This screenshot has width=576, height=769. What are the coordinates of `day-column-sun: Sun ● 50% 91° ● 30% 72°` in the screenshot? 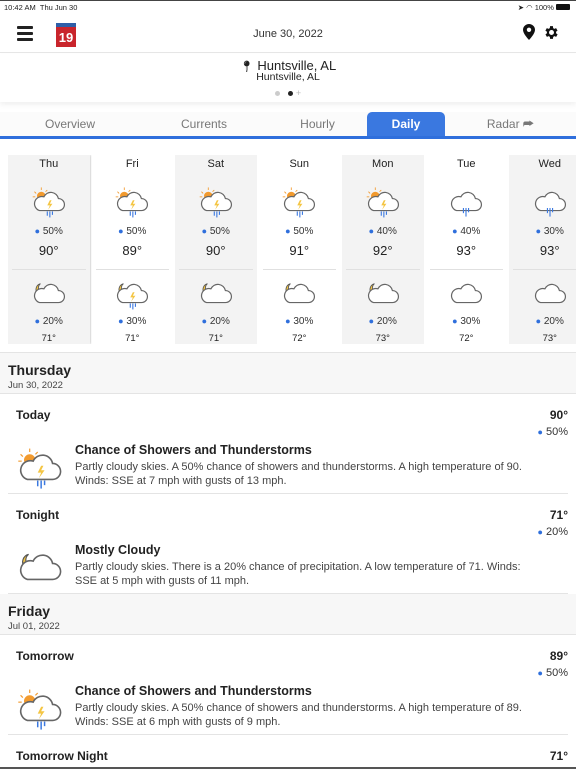 It's located at (299, 249).